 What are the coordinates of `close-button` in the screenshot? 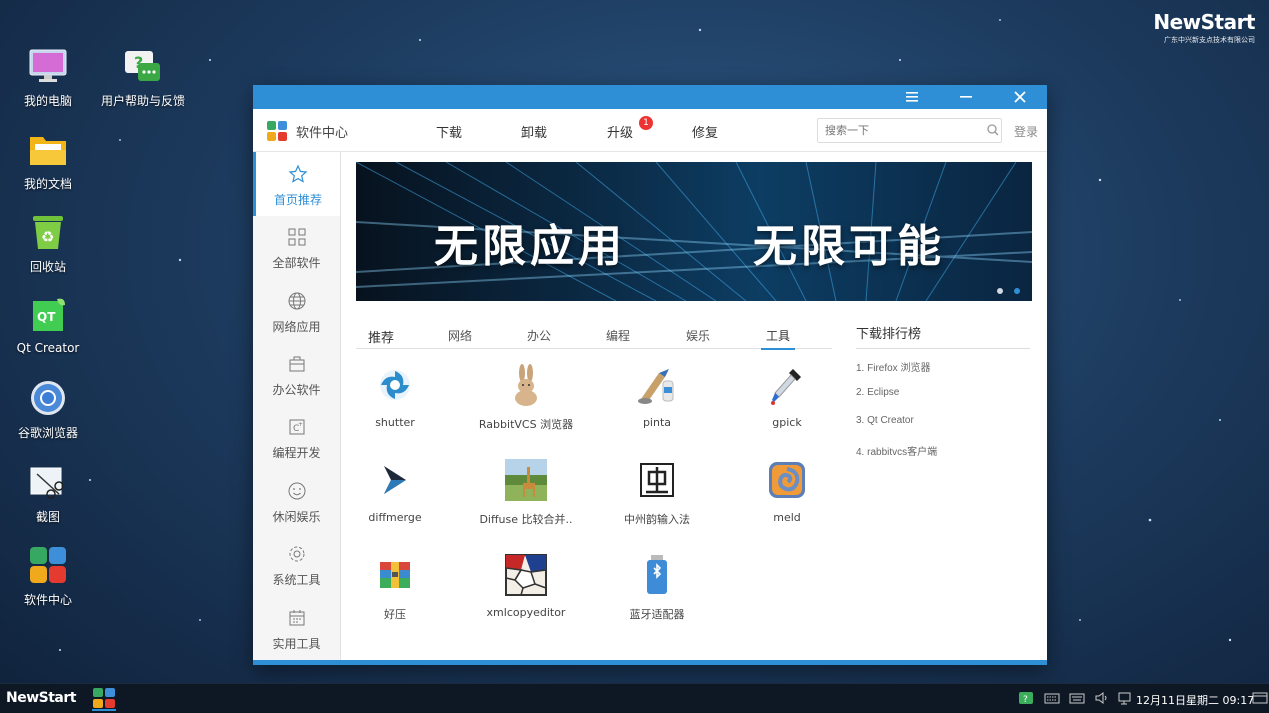 It's located at (1020, 97).